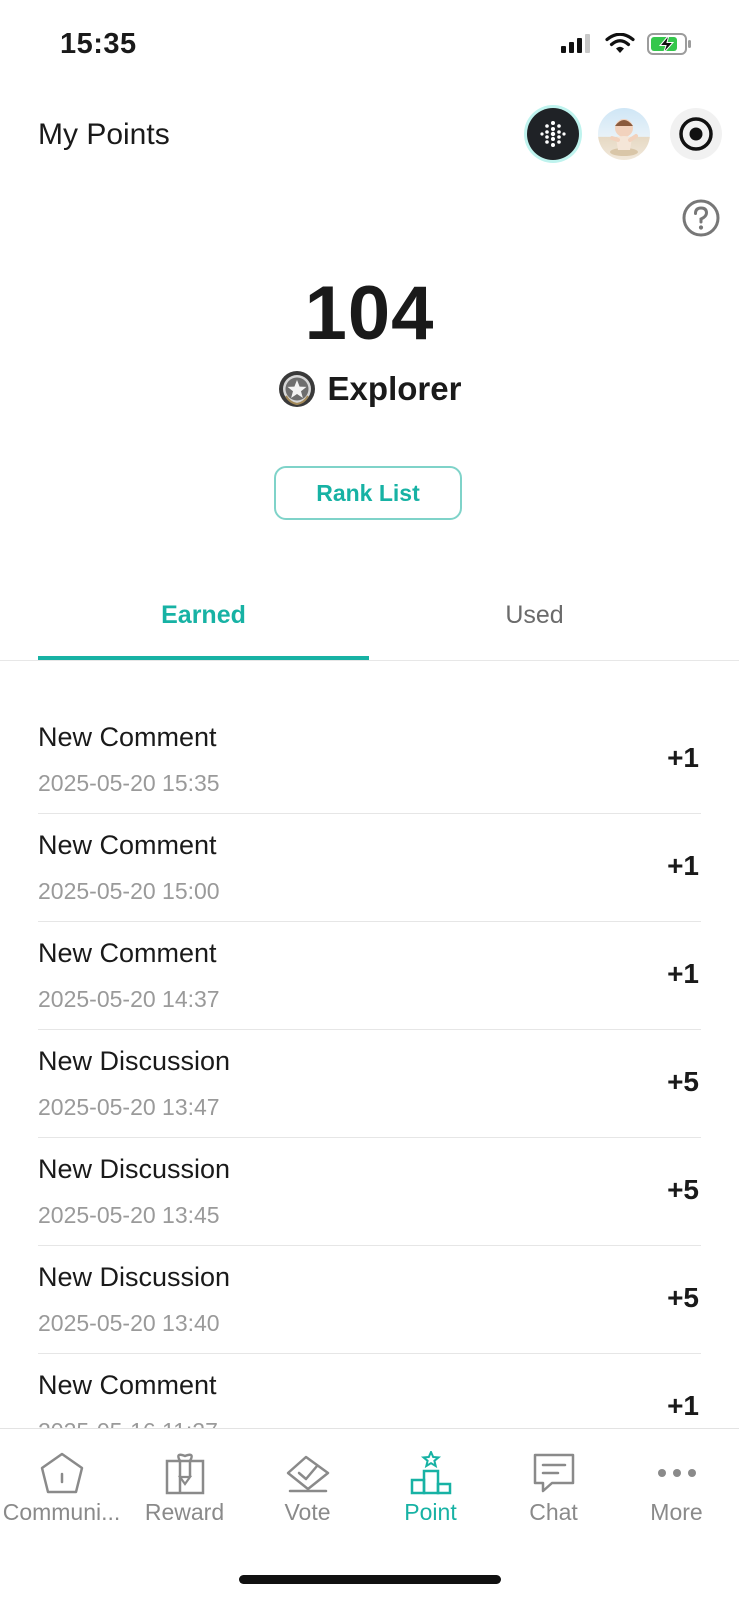 This screenshot has height=1600, width=739. What do you see at coordinates (369, 1084) in the screenshot?
I see `list-item: New Discussion 2025-05-20 13:47 +5` at bounding box center [369, 1084].